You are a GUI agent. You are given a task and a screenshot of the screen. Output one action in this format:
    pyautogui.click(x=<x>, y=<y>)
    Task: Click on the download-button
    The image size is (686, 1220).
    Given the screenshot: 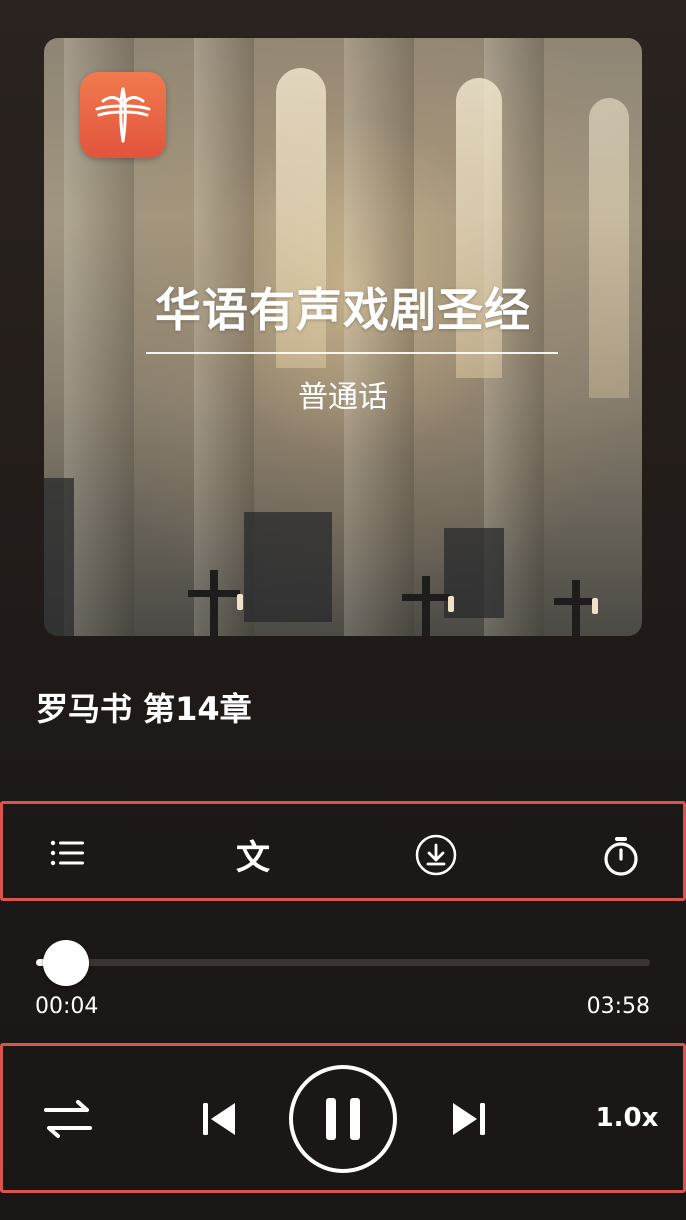 What is the action you would take?
    pyautogui.click(x=436, y=855)
    